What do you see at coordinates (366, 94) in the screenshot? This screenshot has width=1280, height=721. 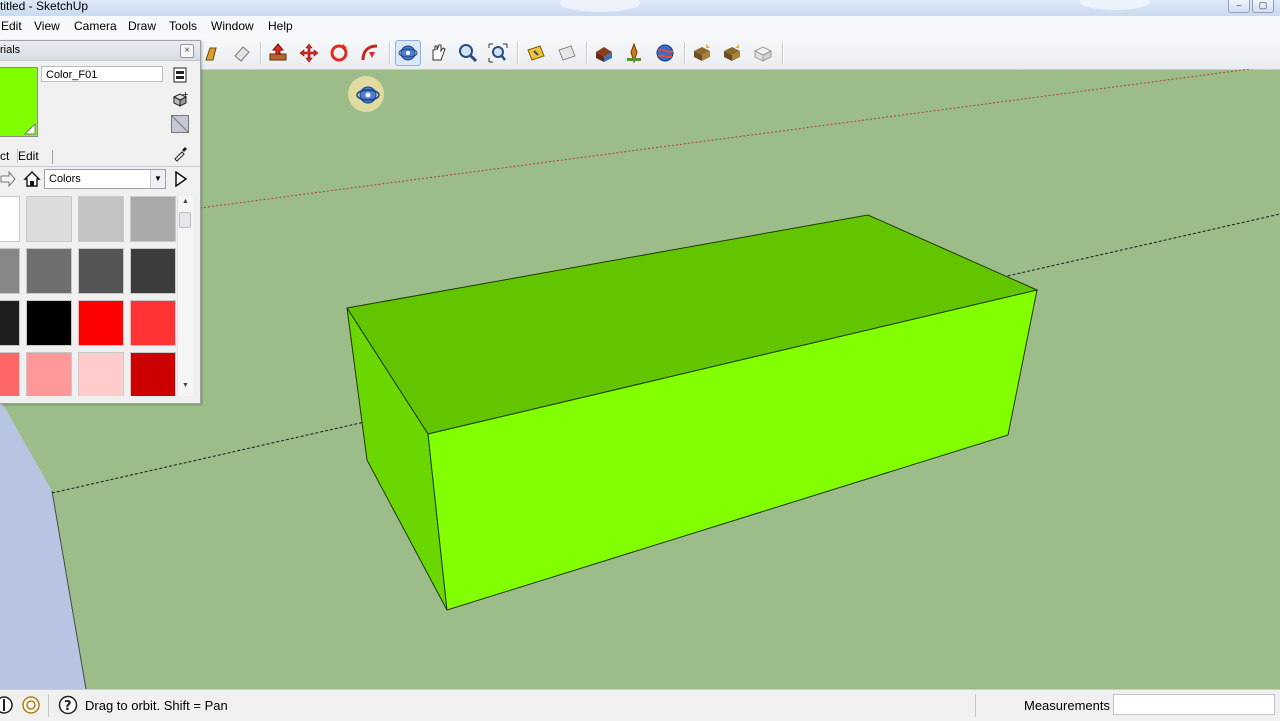 I see `orbit-cursor-icon` at bounding box center [366, 94].